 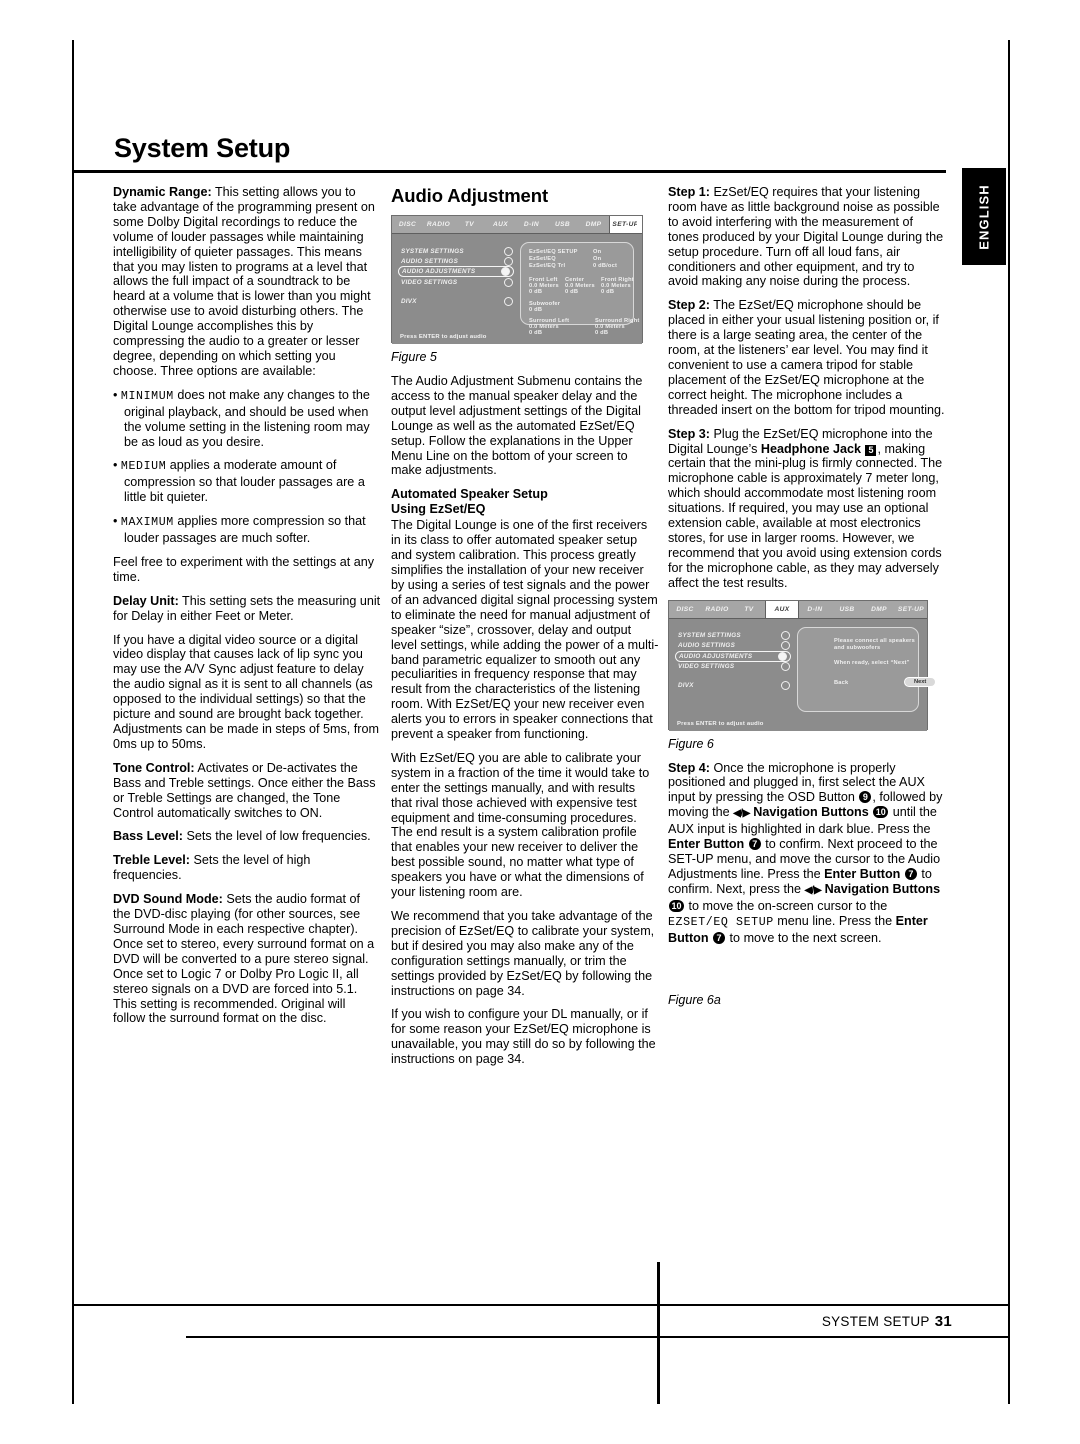 I want to click on when-ready-line: When ready, select “Next”, so click(x=872, y=662).